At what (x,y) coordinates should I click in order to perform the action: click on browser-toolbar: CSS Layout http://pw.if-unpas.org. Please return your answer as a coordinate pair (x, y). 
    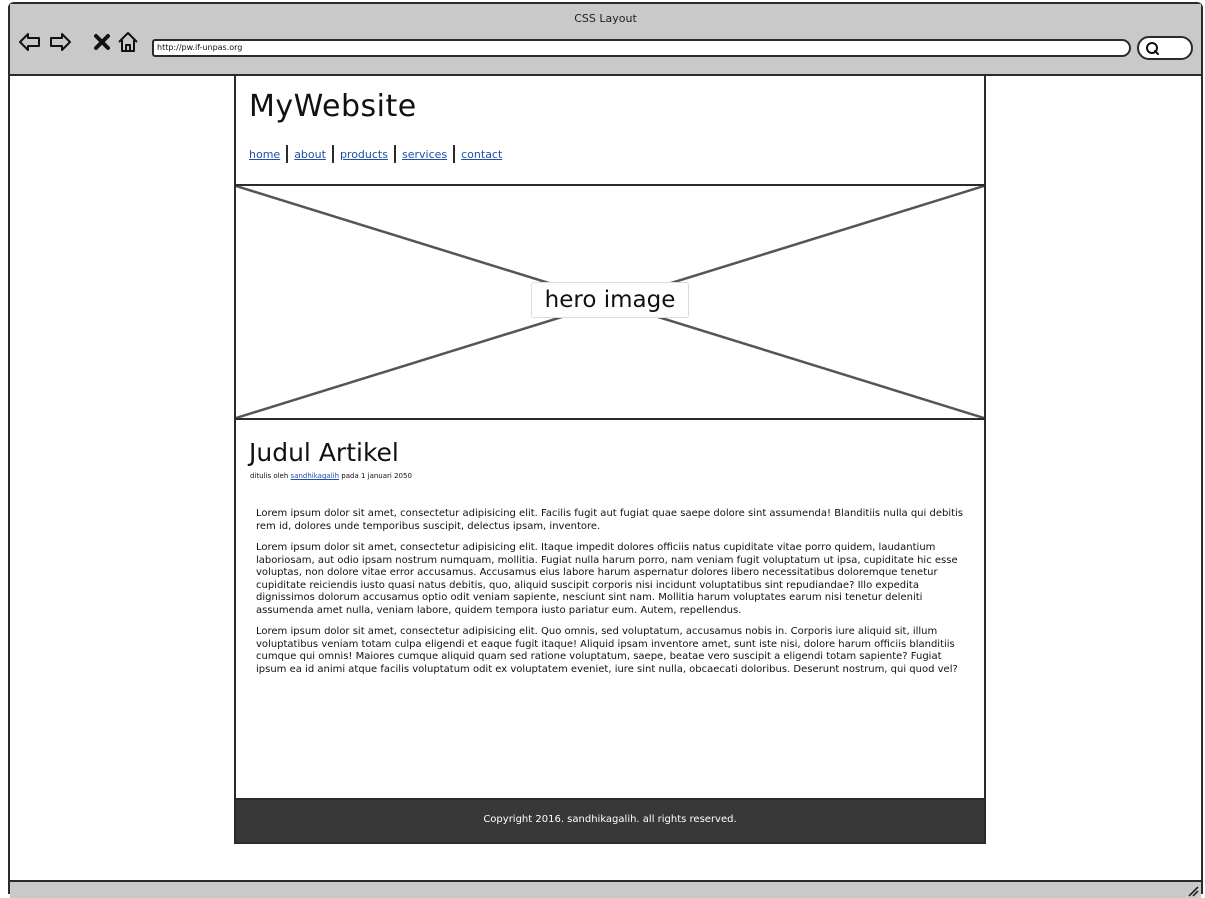
    Looking at the image, I should click on (605, 40).